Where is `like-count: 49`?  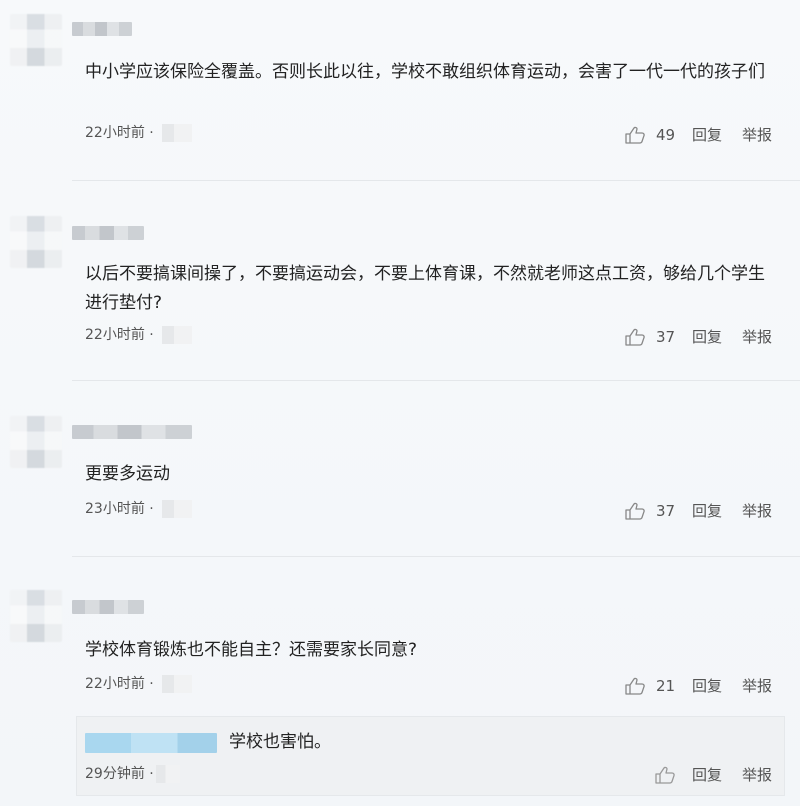
like-count: 49 is located at coordinates (666, 134).